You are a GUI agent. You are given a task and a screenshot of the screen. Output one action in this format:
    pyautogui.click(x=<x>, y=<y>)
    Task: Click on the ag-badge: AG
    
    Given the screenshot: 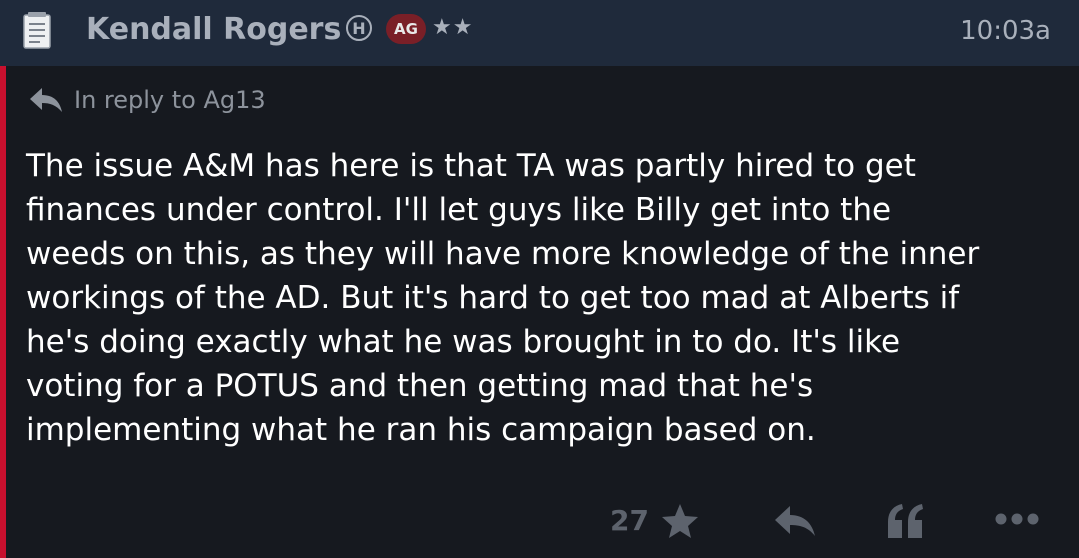 What is the action you would take?
    pyautogui.click(x=406, y=29)
    